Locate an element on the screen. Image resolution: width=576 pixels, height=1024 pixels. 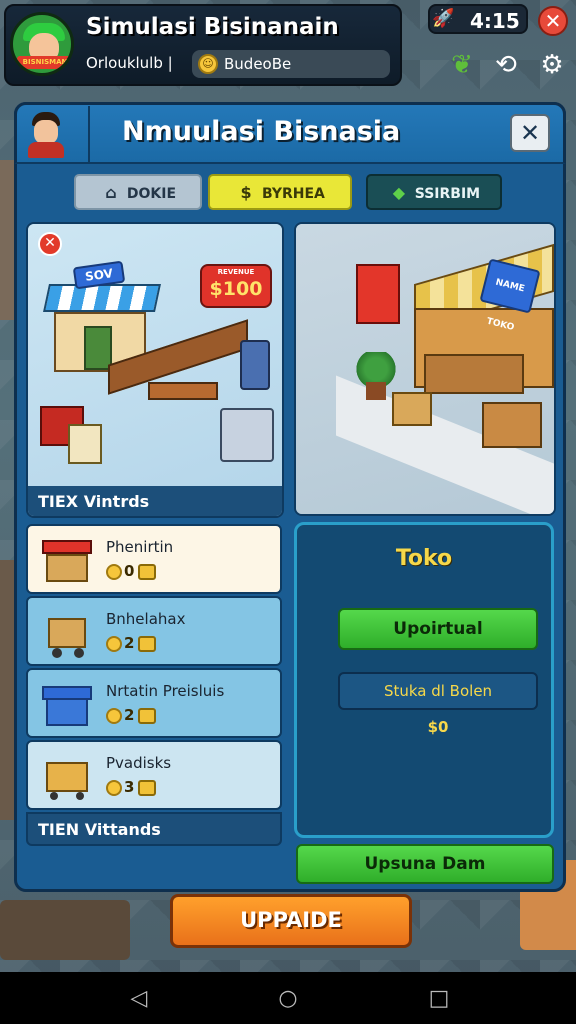
gear-icon: ⚙ is located at coordinates (552, 65).